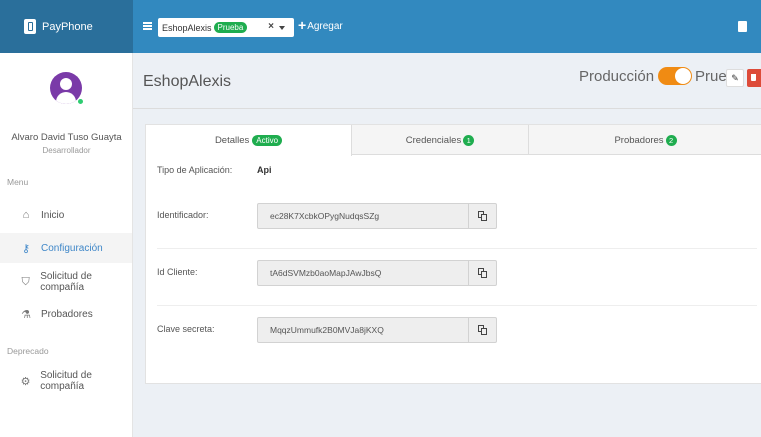  I want to click on sidebar-item-solicitud: ⛉ Solicitud de compañía, so click(66, 282).